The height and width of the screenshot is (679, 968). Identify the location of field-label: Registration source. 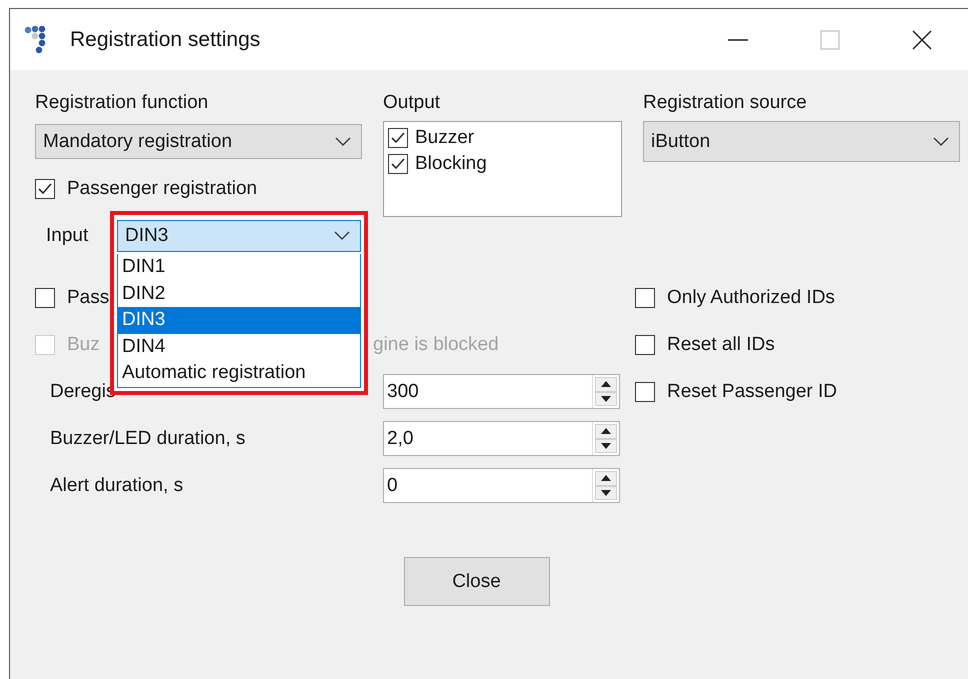
(725, 103).